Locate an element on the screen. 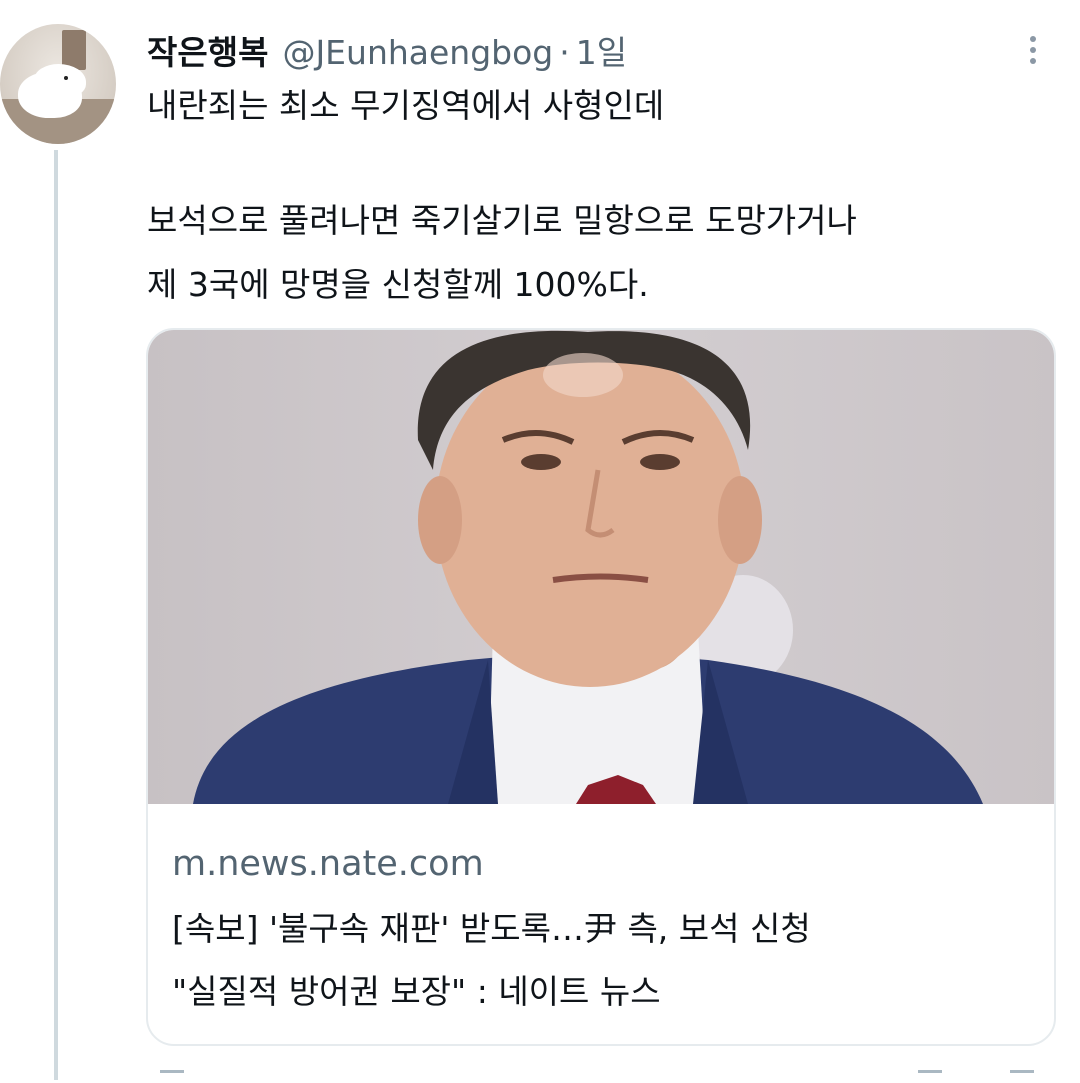 This screenshot has height=1083, width=1080. more-options-icon is located at coordinates (1033, 50).